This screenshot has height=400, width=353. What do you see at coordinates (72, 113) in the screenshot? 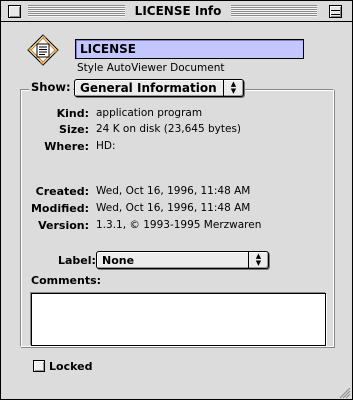
I see `kind-label: Kind:` at bounding box center [72, 113].